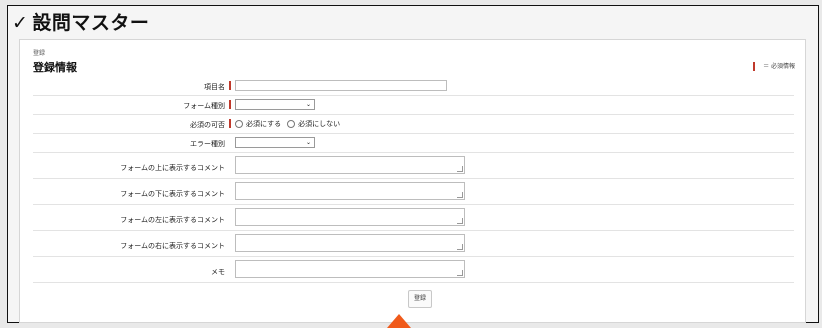 Image resolution: width=822 pixels, height=328 pixels. Describe the element at coordinates (399, 321) in the screenshot. I see `arrow-up-pointer-icon` at that location.